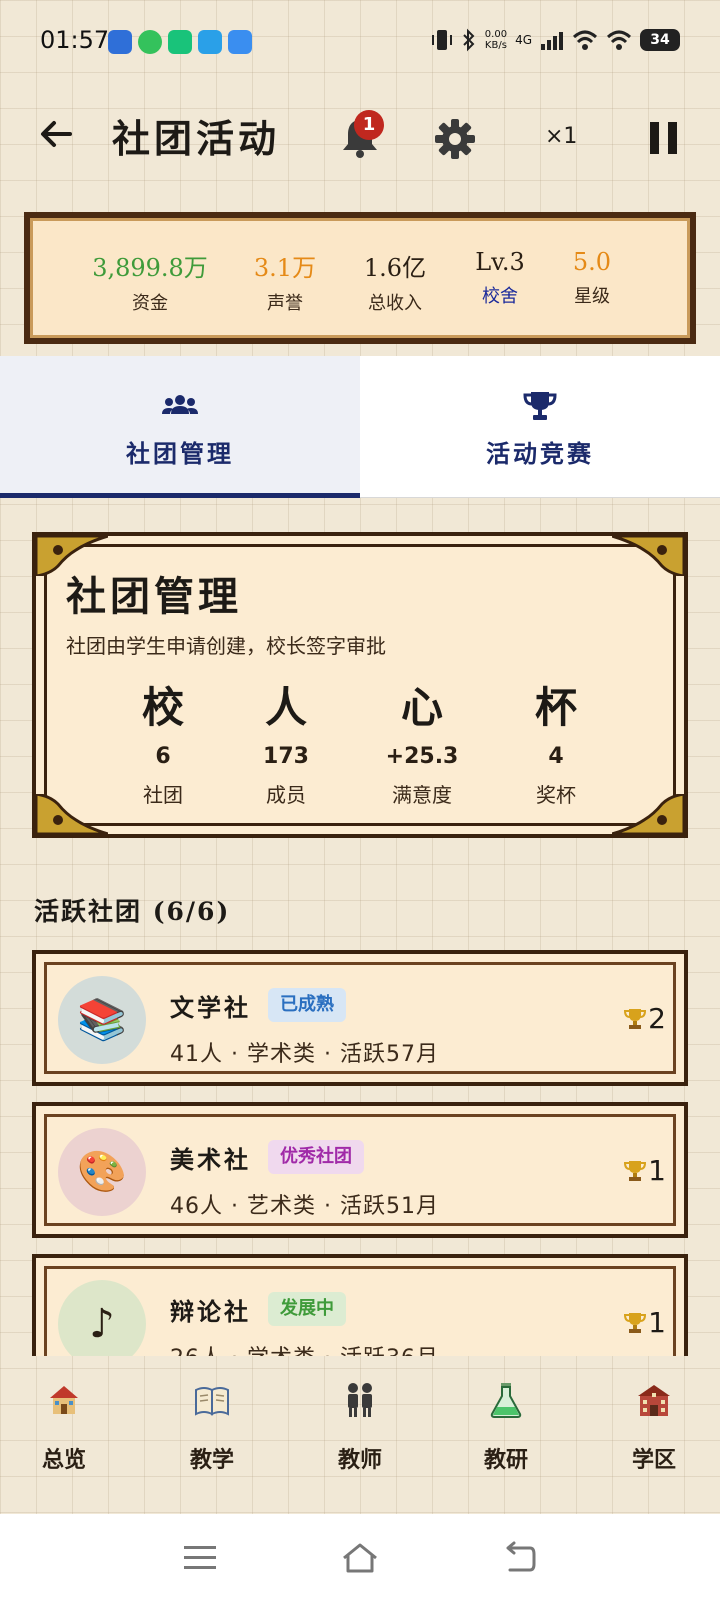 This screenshot has width=720, height=1600. I want to click on stat-glyph: 校, so click(162, 707).